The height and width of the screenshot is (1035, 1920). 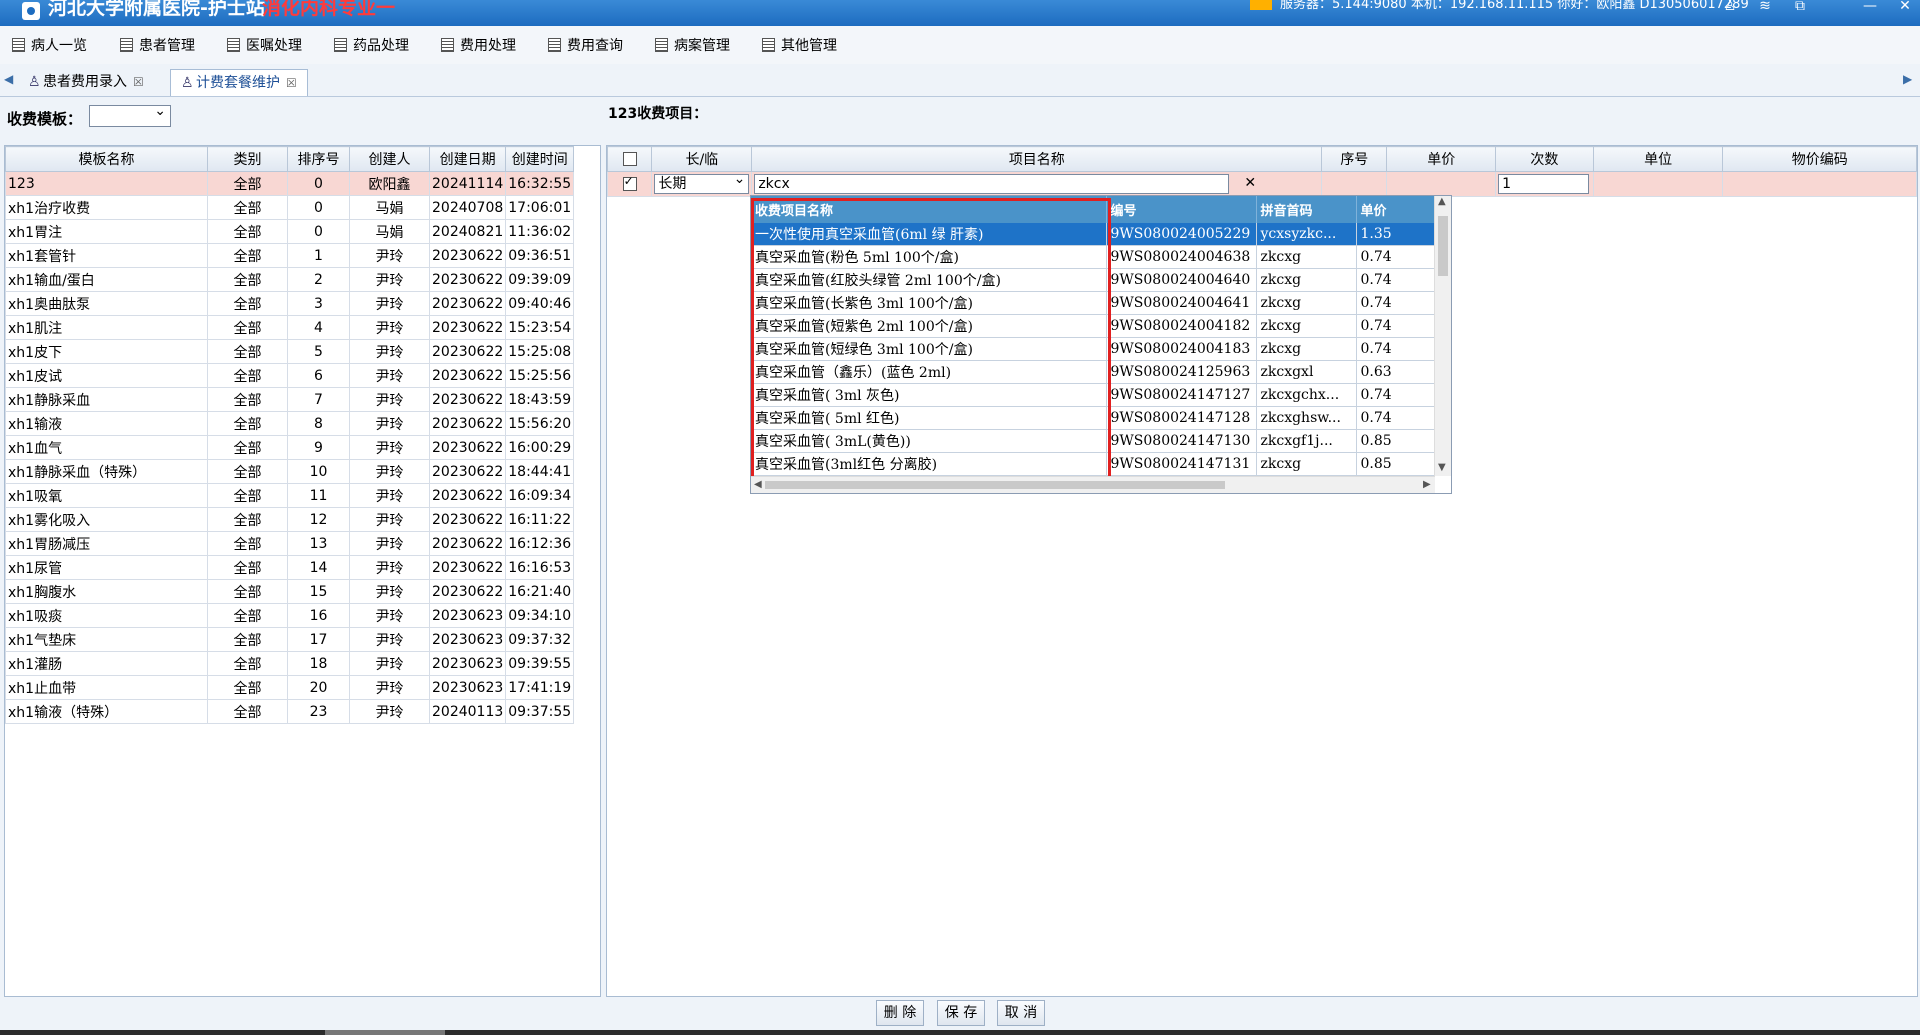 What do you see at coordinates (540, 687) in the screenshot?
I see `table-cell: 17:41:19` at bounding box center [540, 687].